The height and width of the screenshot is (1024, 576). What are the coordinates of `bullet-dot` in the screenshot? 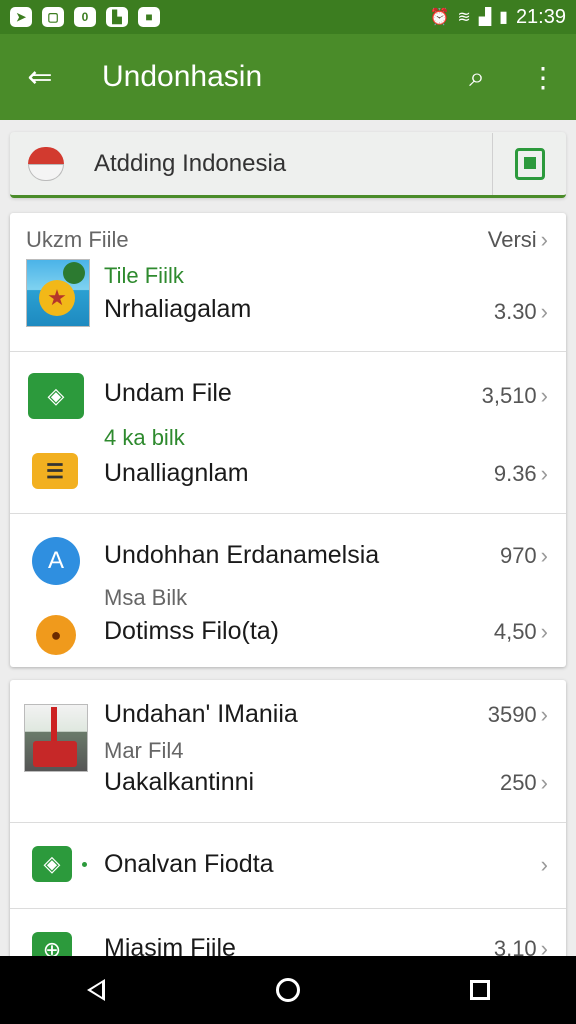 It's located at (84, 864).